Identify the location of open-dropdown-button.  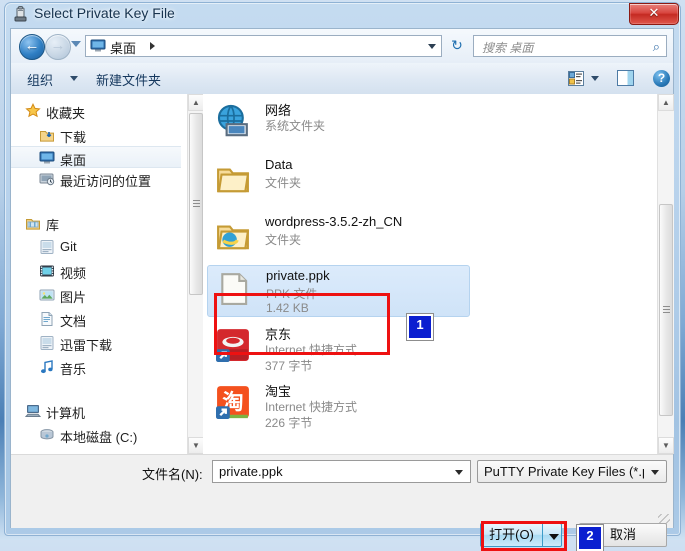
(552, 535).